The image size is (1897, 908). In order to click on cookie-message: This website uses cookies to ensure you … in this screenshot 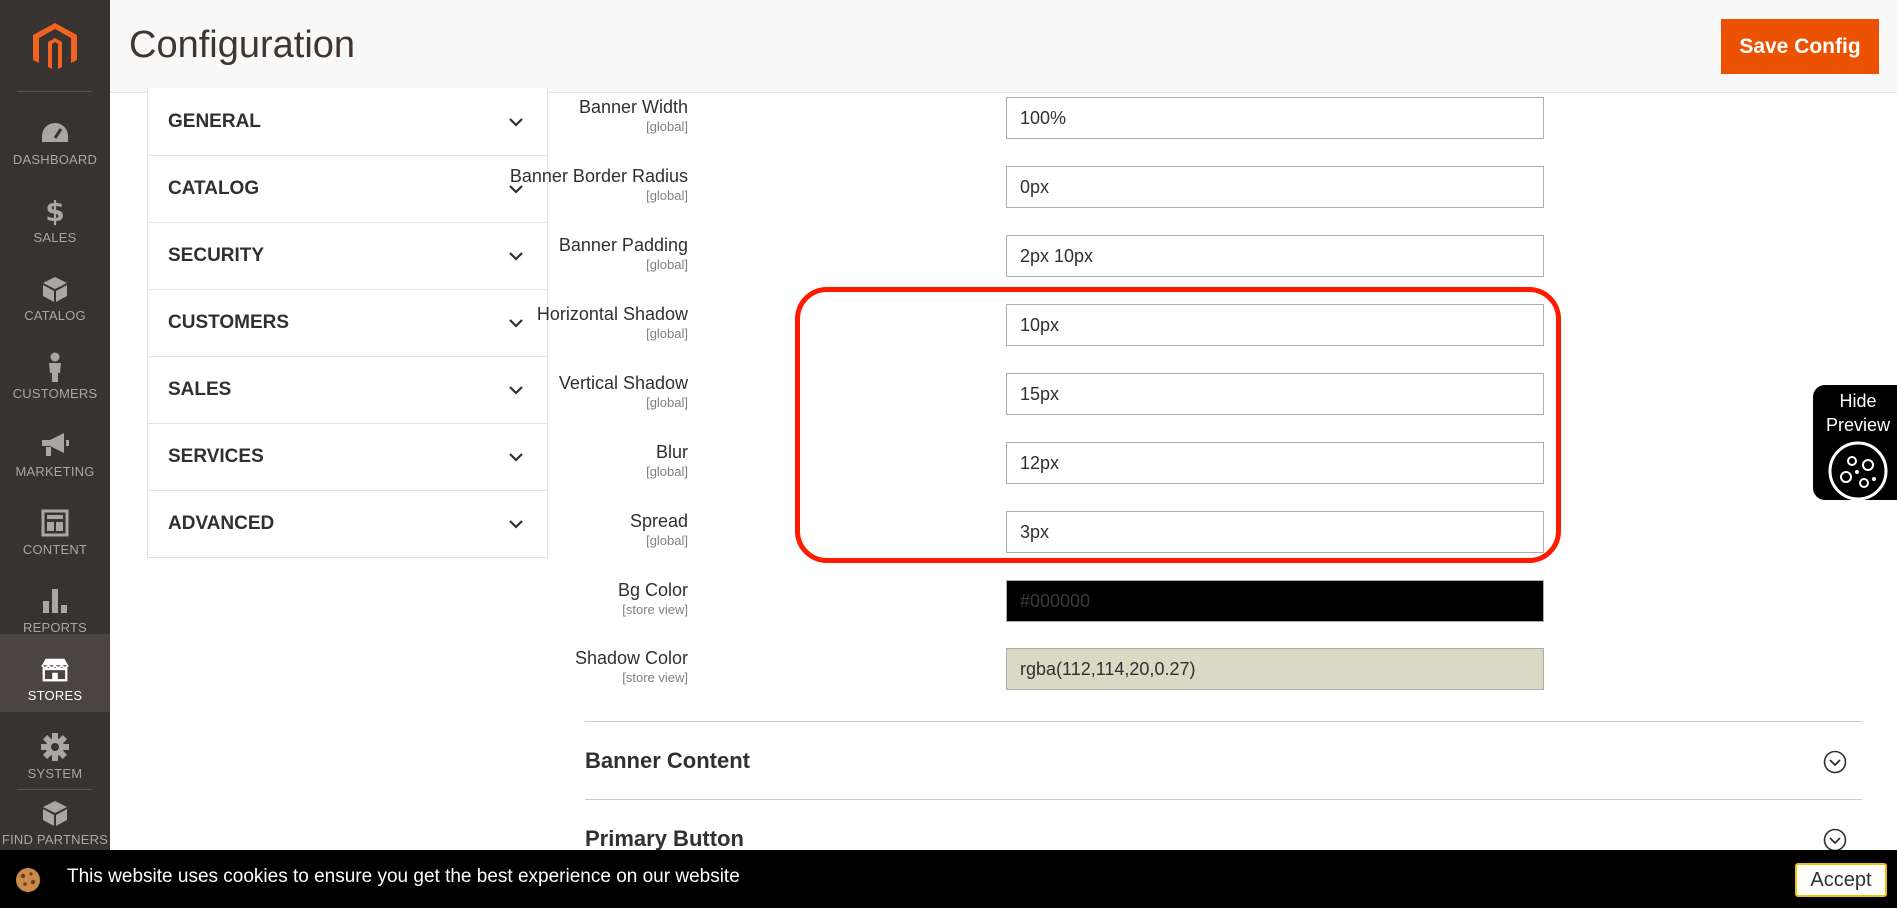, I will do `click(403, 876)`.